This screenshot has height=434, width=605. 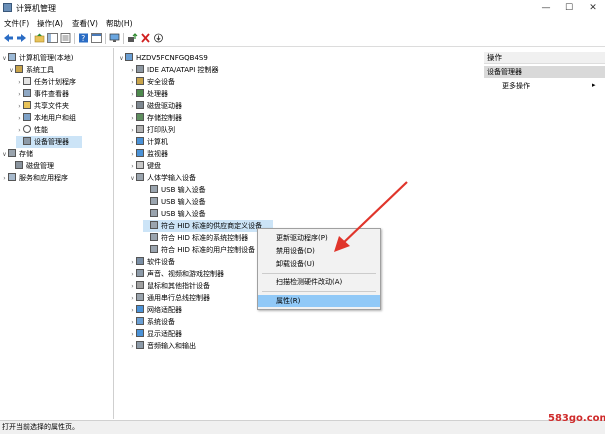 I want to click on device-item-selected: 符合 HID 标准的供应商定义设备, so click(x=208, y=226).